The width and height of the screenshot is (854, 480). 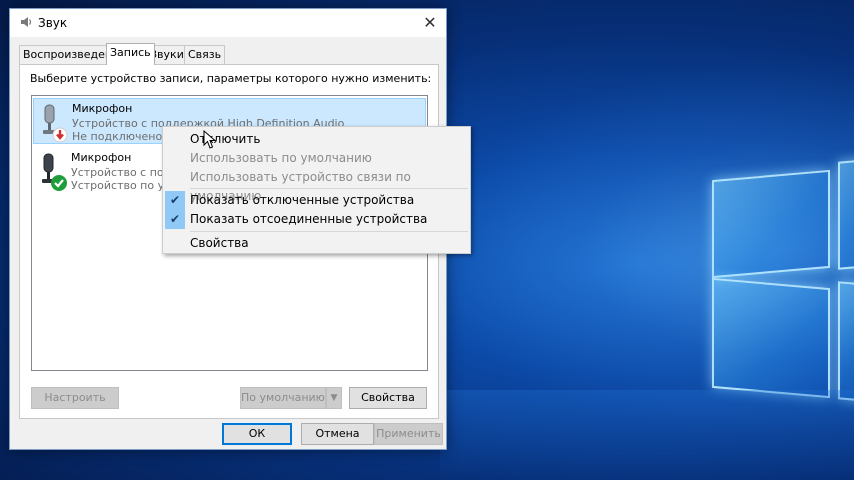 What do you see at coordinates (309, 219) in the screenshot?
I see `menu-item-label: Показать отсоединенные устройства` at bounding box center [309, 219].